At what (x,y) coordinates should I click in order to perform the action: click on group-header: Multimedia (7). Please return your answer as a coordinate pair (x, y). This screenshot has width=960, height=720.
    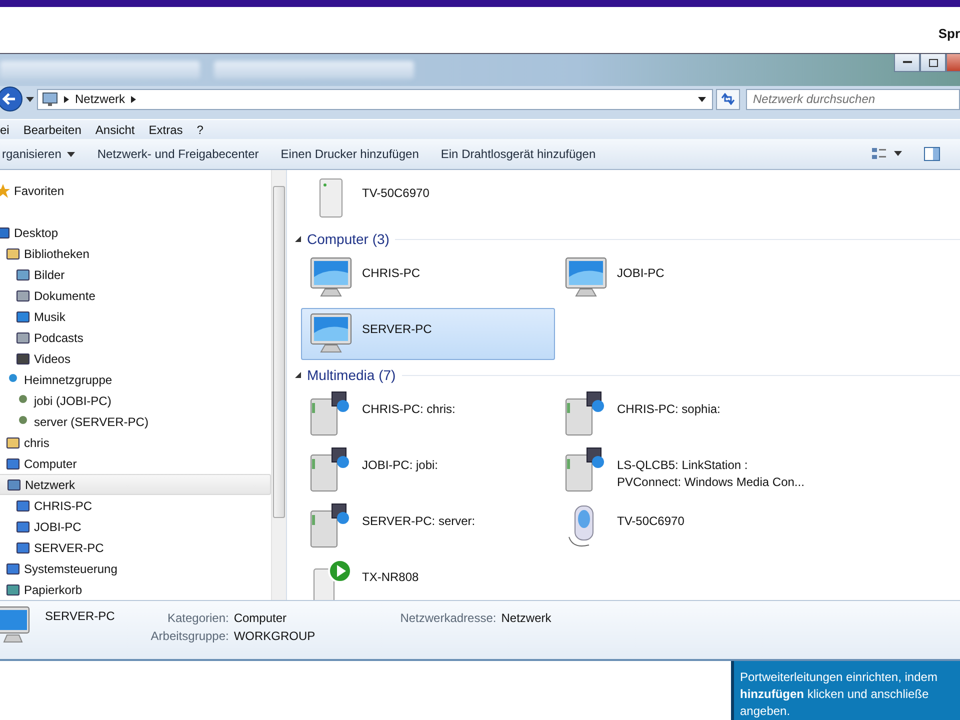
    Looking at the image, I should click on (351, 375).